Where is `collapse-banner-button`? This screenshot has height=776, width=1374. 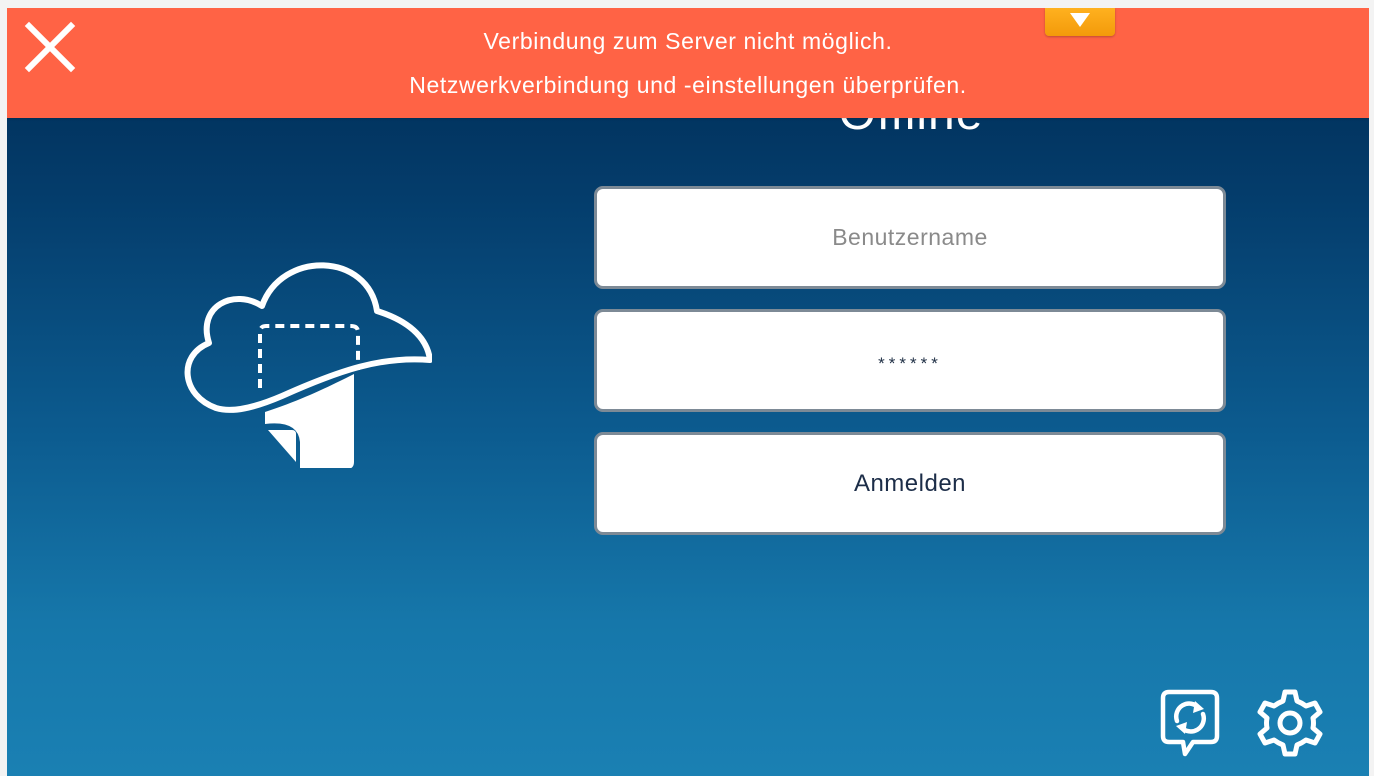
collapse-banner-button is located at coordinates (1080, 22).